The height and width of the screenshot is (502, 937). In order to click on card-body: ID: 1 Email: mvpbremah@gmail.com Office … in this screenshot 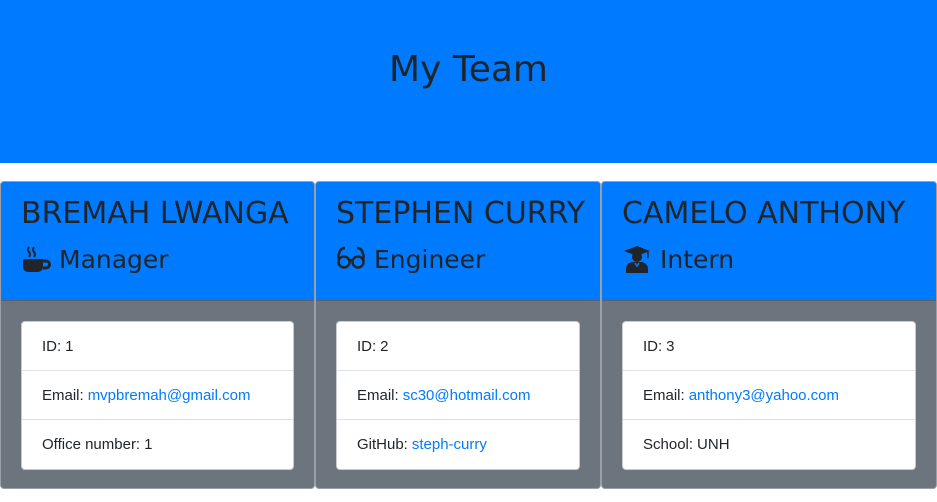, I will do `click(157, 394)`.